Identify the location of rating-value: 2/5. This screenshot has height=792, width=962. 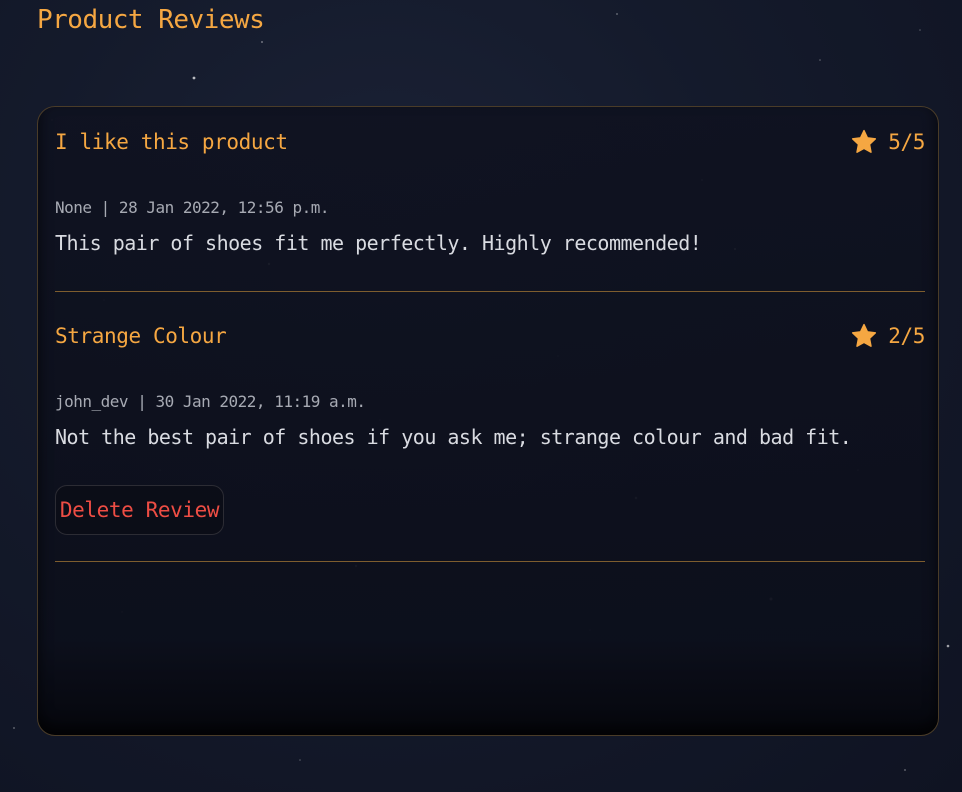
(906, 336).